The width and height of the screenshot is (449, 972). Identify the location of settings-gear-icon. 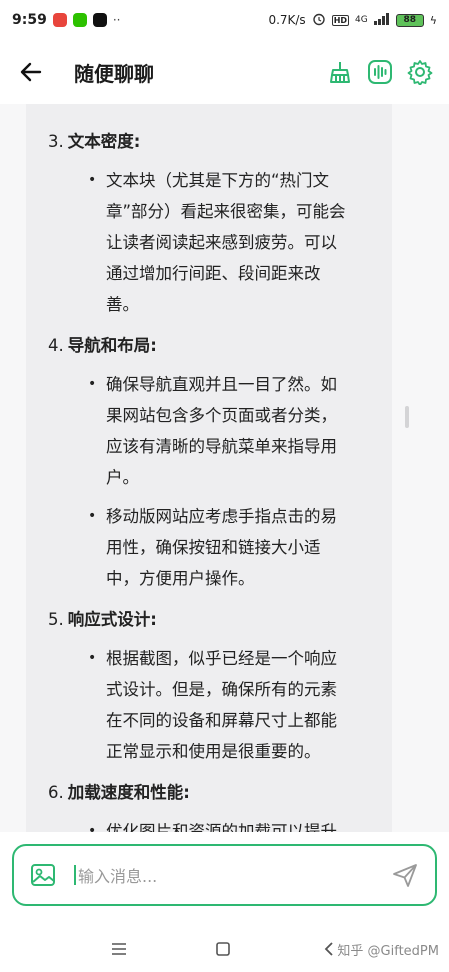
(420, 72).